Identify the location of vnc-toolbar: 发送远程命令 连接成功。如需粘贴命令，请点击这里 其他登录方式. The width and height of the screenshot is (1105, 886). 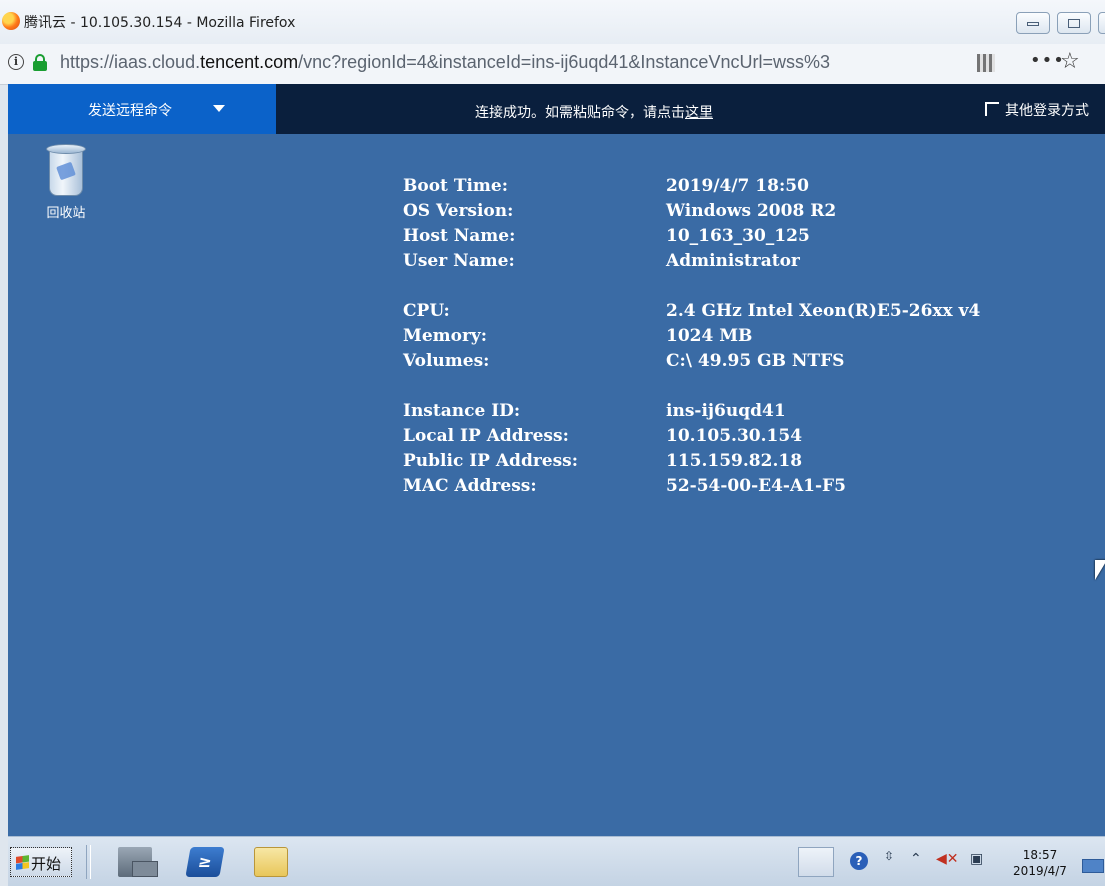
(556, 109).